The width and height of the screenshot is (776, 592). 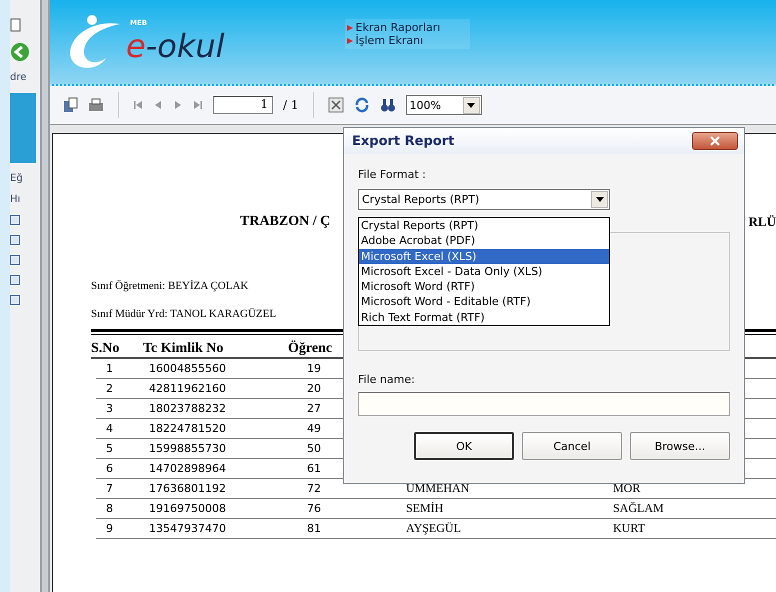 What do you see at coordinates (187, 448) in the screenshot?
I see `table-cell: 15998855730` at bounding box center [187, 448].